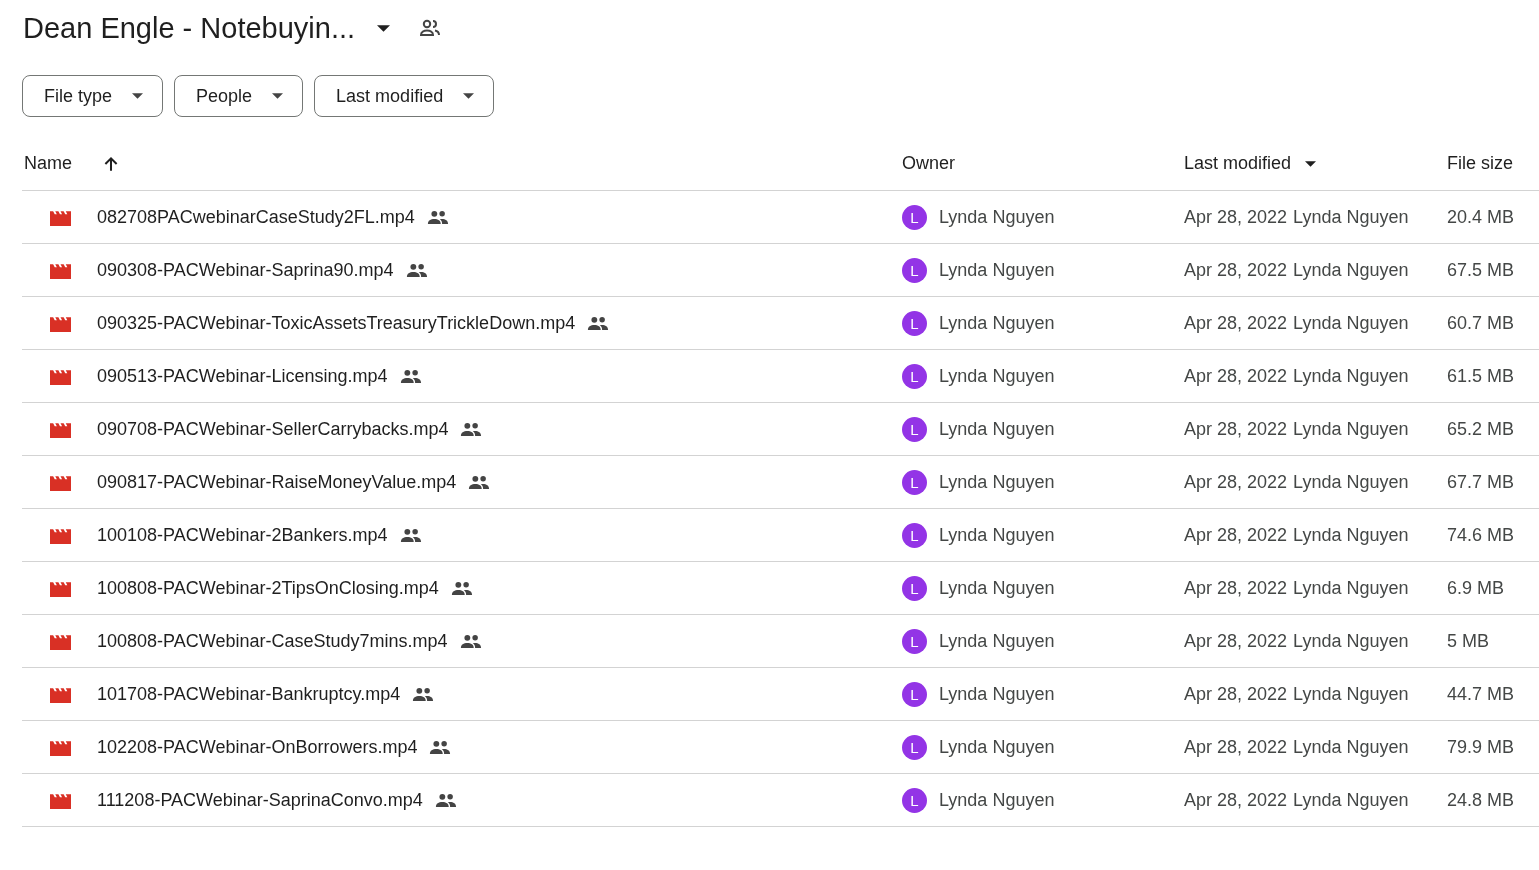 The height and width of the screenshot is (870, 1539). I want to click on column-header: Name, so click(47, 163).